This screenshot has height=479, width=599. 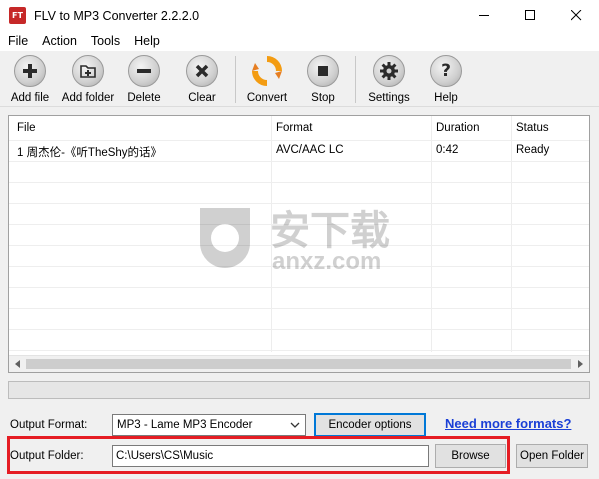 I want to click on minimize-button, so click(x=484, y=15).